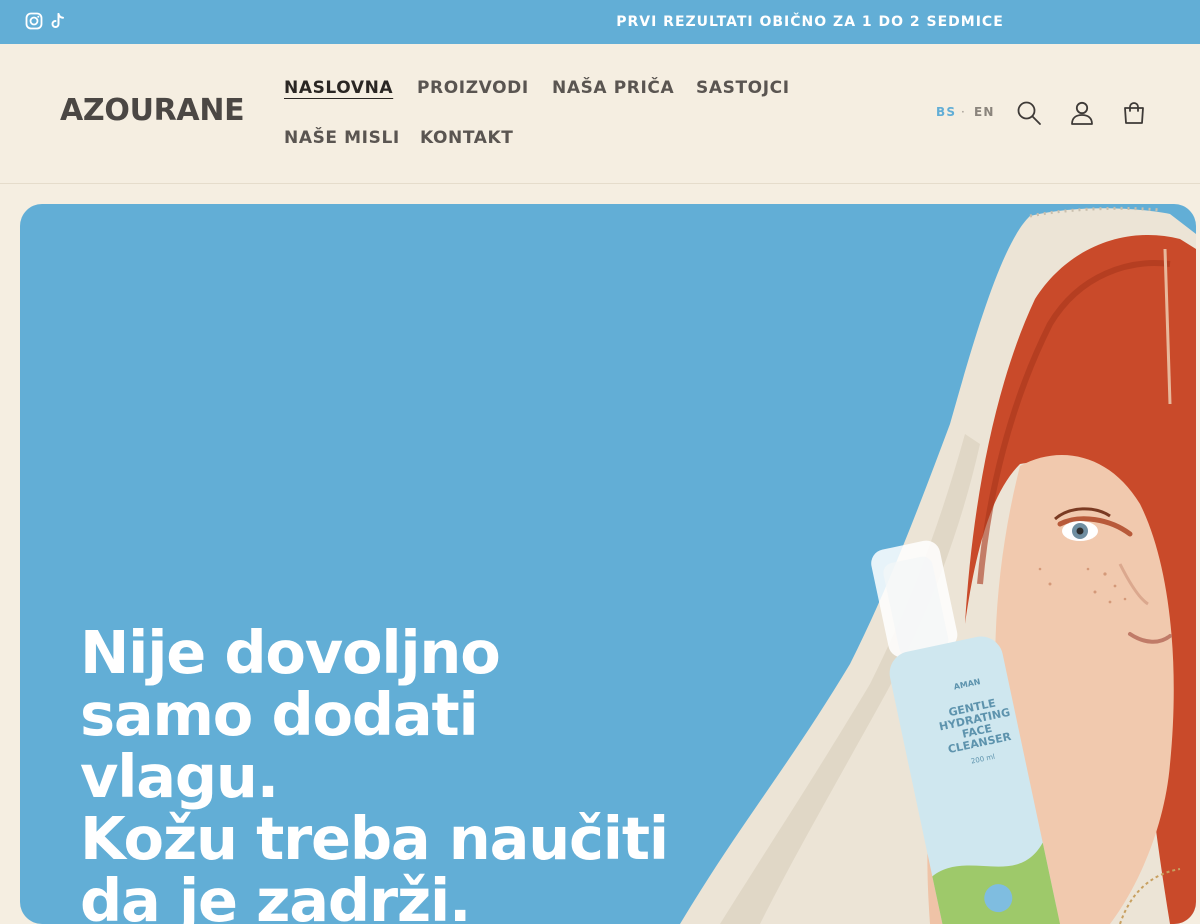 The image size is (1200, 924). Describe the element at coordinates (467, 138) in the screenshot. I see `nav-kontakt: KONTAKT` at that location.